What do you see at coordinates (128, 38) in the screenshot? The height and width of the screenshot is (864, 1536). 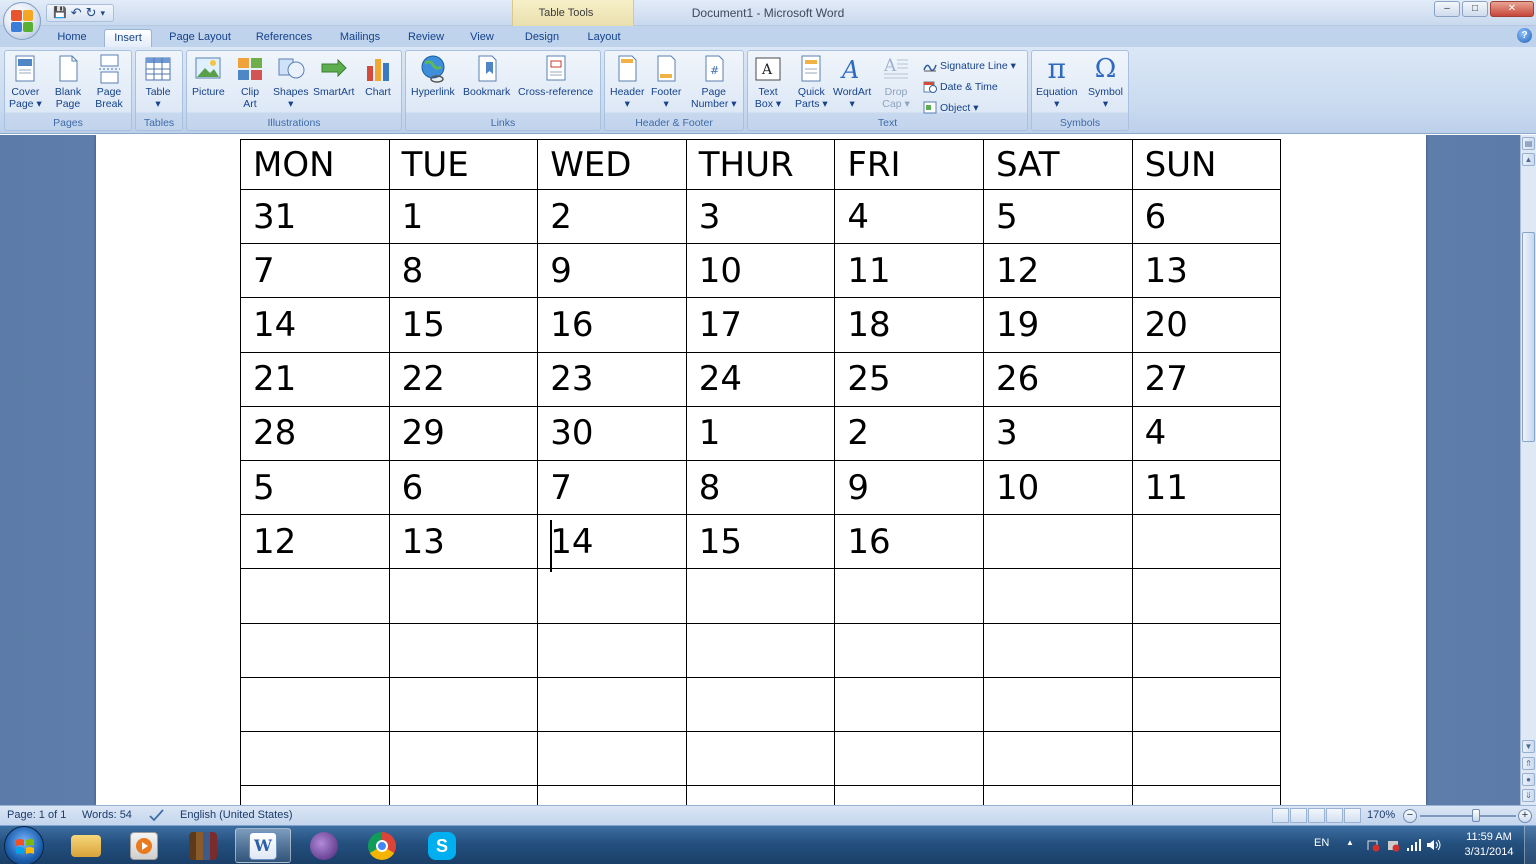 I see `tab-insert: Insert` at bounding box center [128, 38].